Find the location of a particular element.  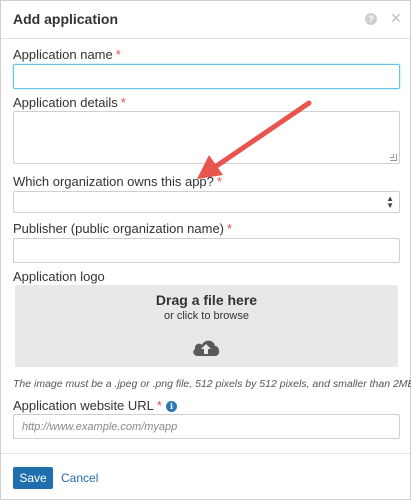

publisher-label-text: Publisher (public organization name) is located at coordinates (119, 228).